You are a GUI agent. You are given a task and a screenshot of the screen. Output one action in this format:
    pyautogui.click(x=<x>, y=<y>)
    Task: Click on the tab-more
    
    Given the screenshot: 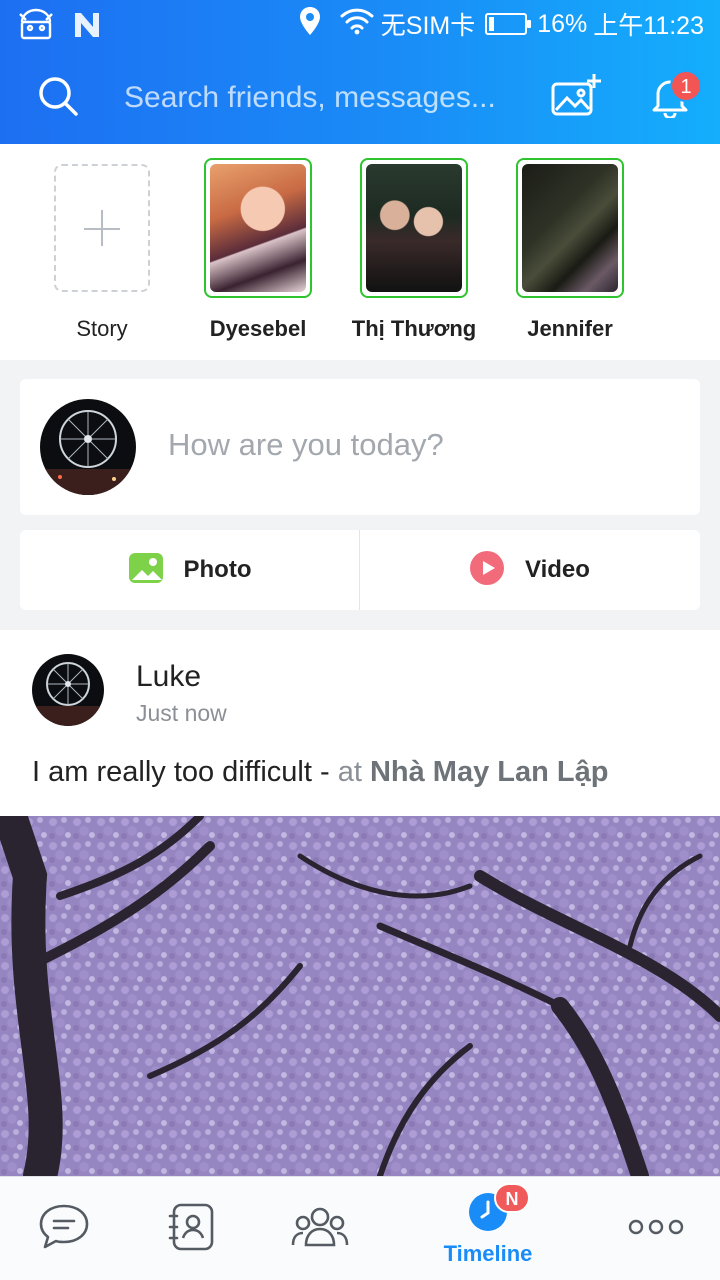 What is the action you would take?
    pyautogui.click(x=656, y=1228)
    